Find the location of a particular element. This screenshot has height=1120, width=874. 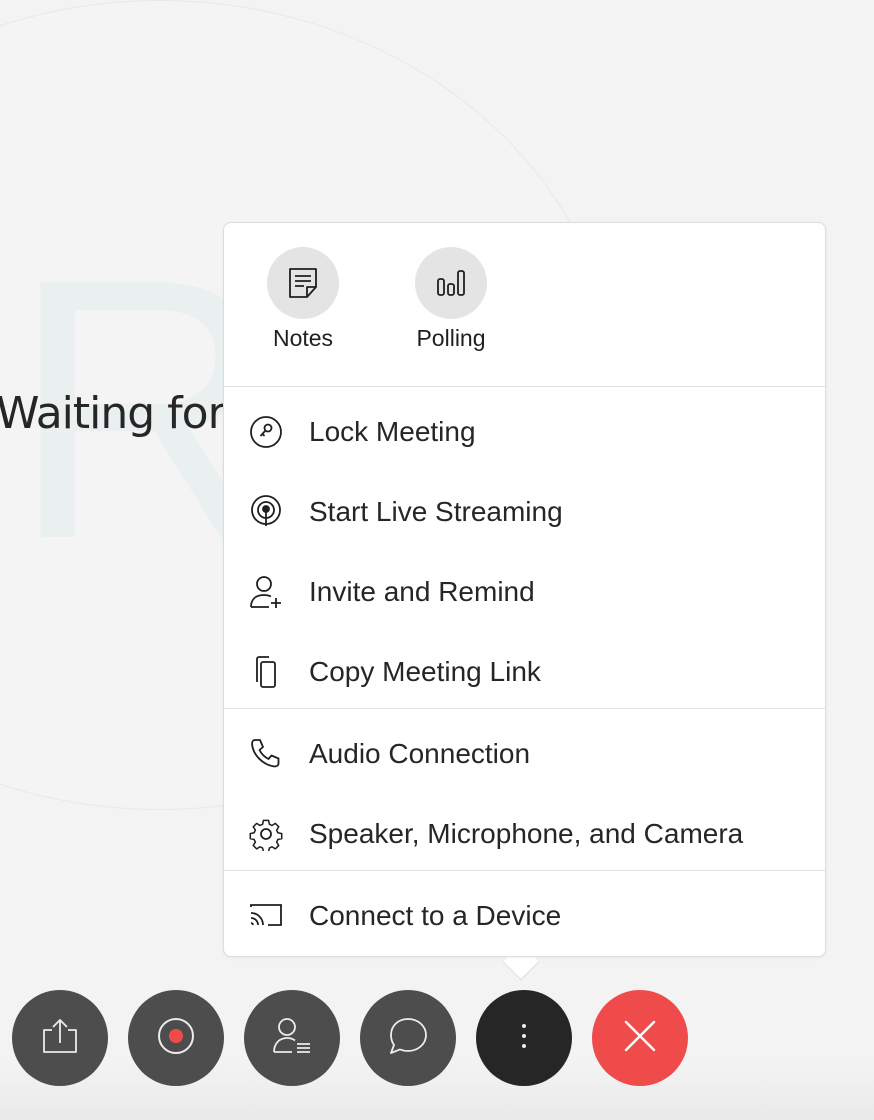

quick-actions-row: Notes Polling is located at coordinates (524, 304).